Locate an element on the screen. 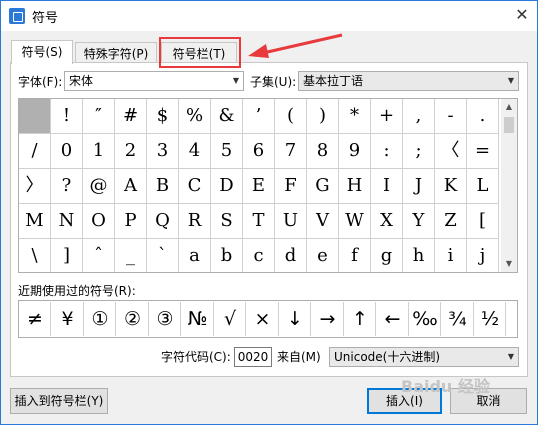  annotation-arrow-icon is located at coordinates (295, 45).